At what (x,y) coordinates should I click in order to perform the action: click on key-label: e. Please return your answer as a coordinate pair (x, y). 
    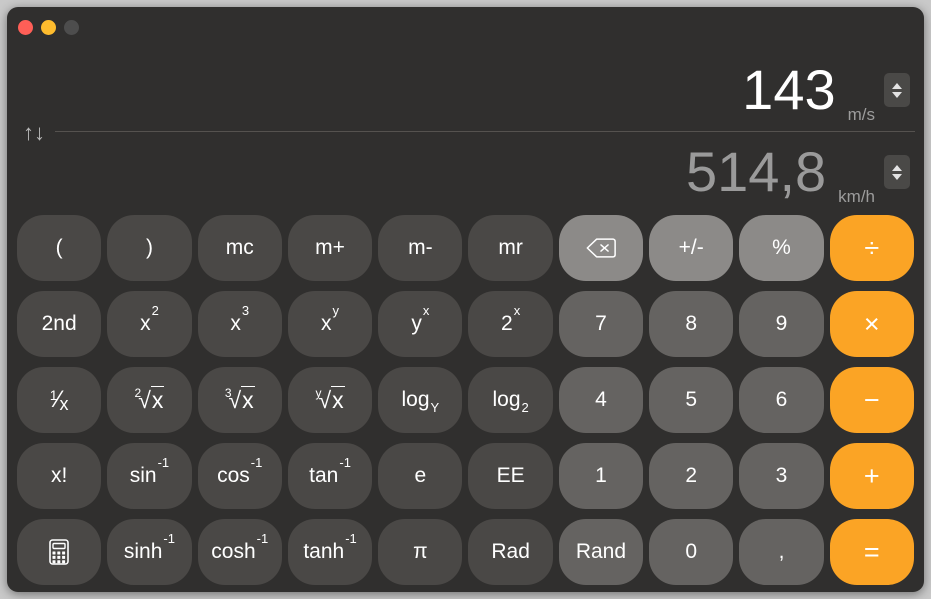
    Looking at the image, I should click on (420, 475).